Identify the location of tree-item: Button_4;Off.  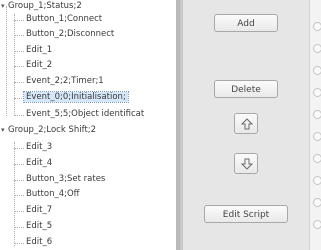
(53, 194).